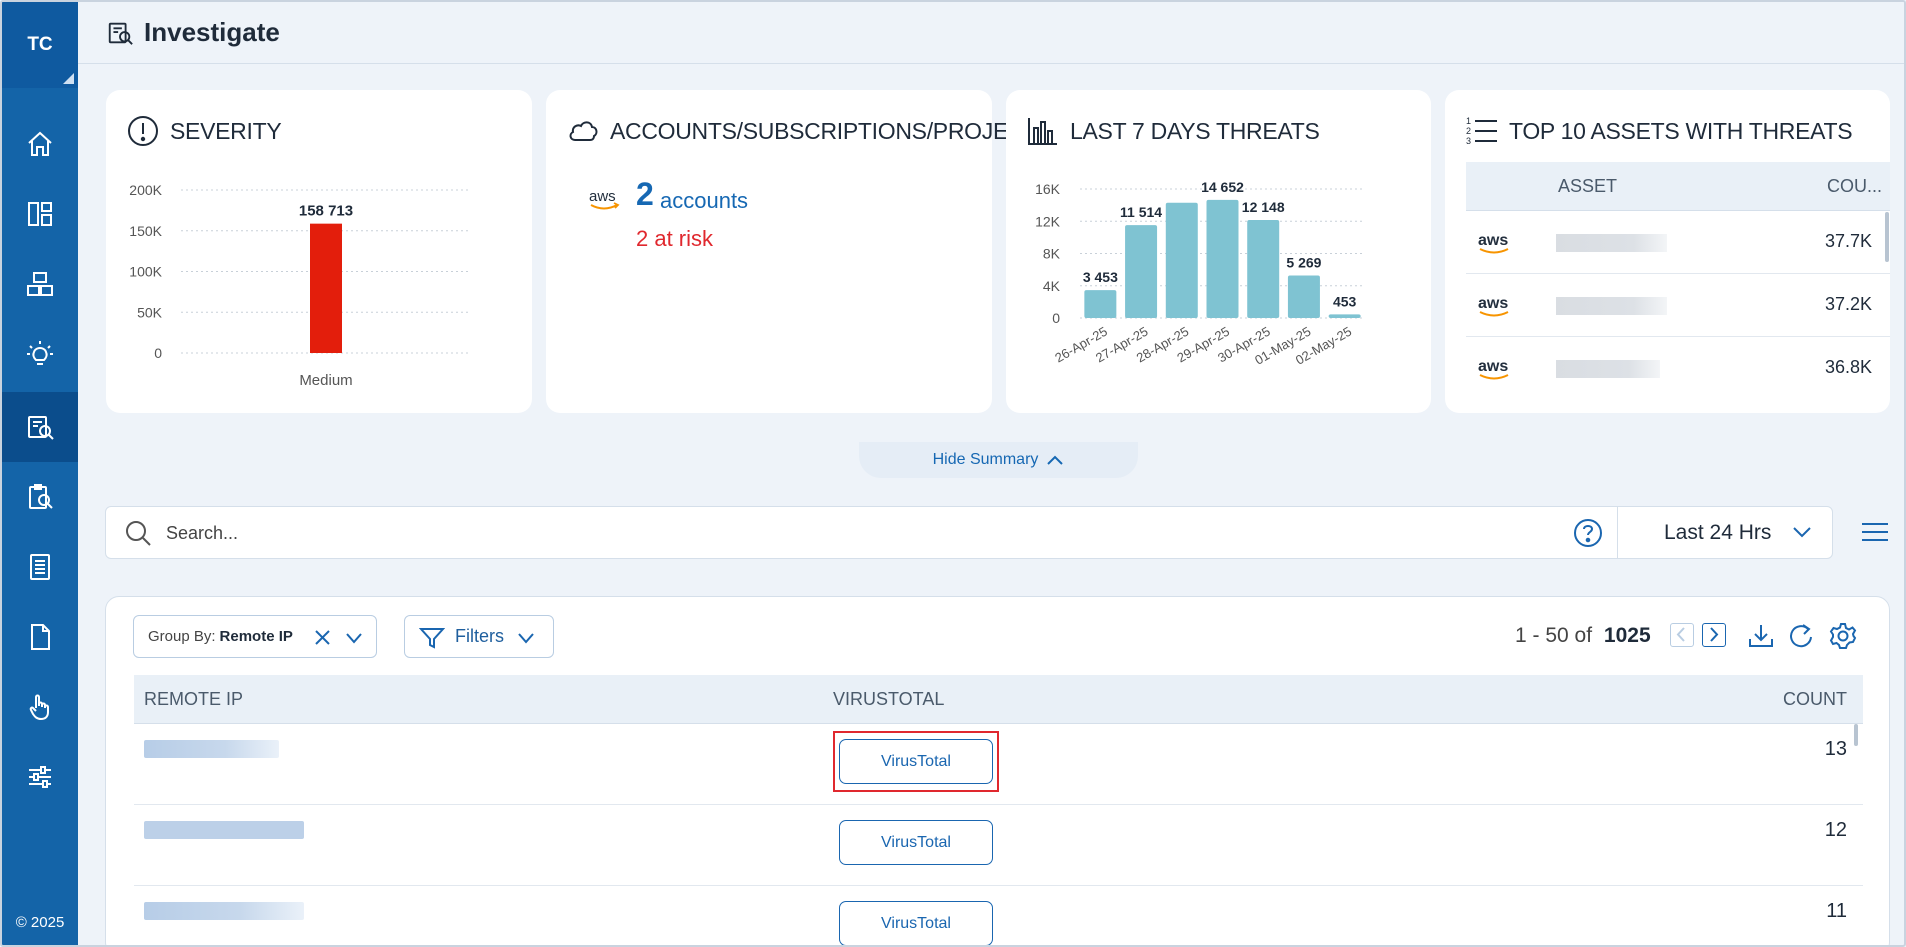 The image size is (1906, 947). What do you see at coordinates (40, 567) in the screenshot?
I see `sidebar-item-reports` at bounding box center [40, 567].